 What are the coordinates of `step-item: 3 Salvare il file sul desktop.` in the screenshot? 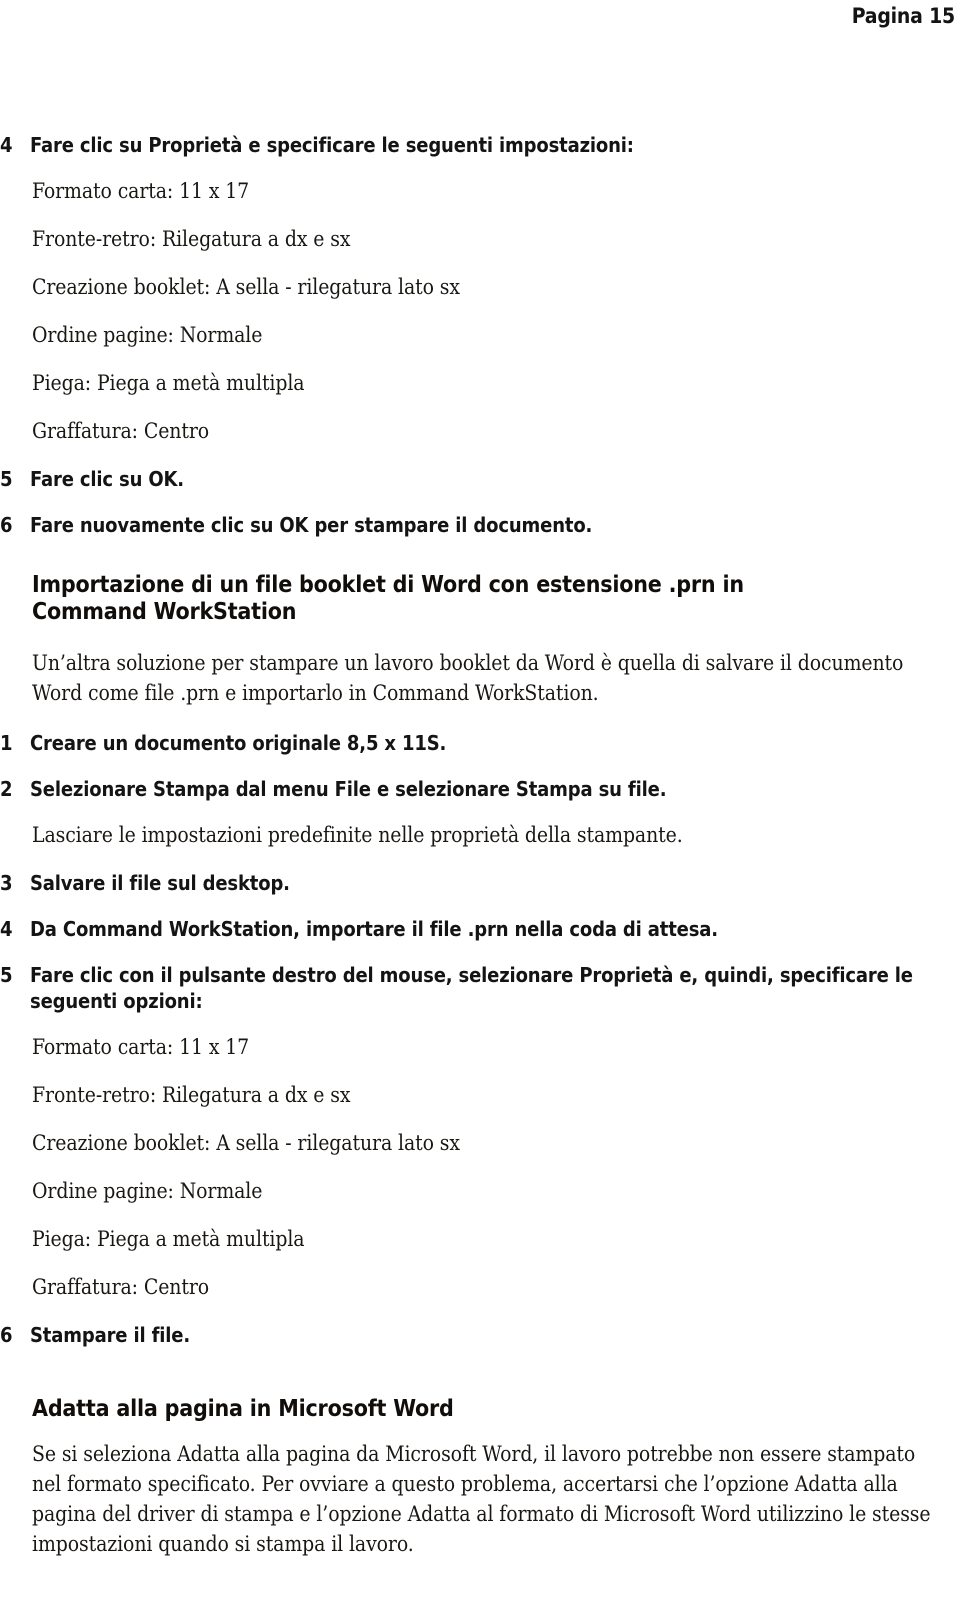 It's located at (470, 883).